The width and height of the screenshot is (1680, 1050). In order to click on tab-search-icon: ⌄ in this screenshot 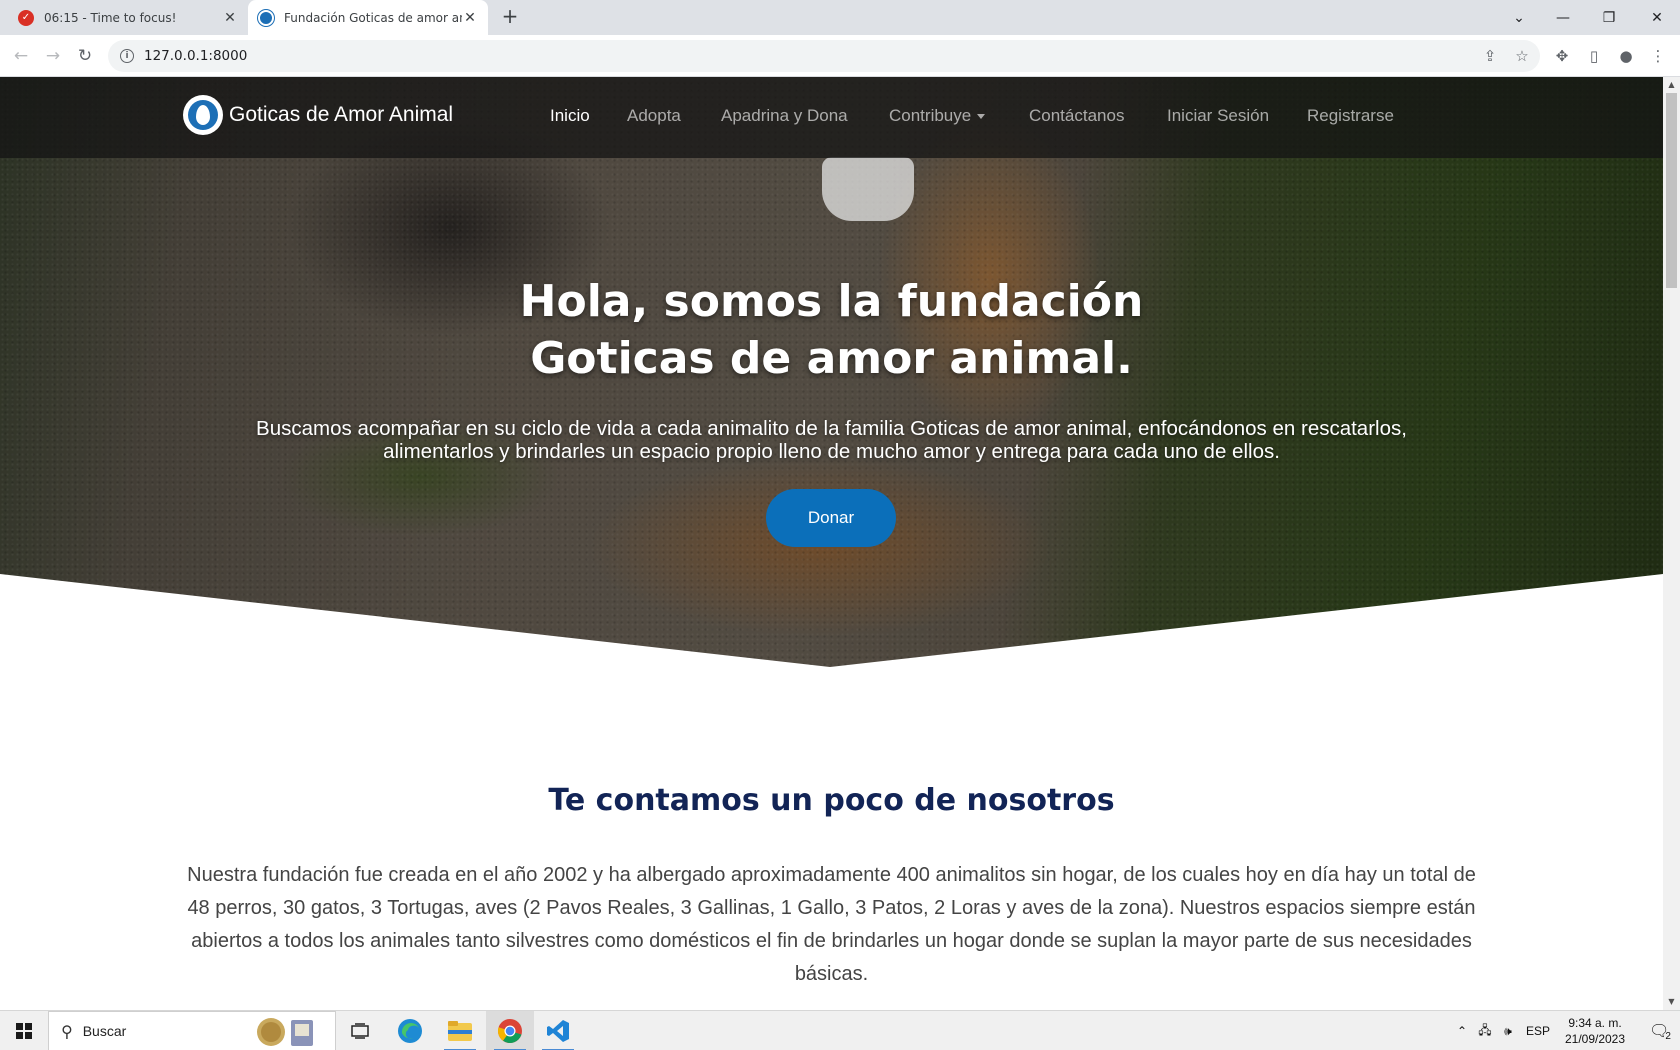, I will do `click(1519, 17)`.